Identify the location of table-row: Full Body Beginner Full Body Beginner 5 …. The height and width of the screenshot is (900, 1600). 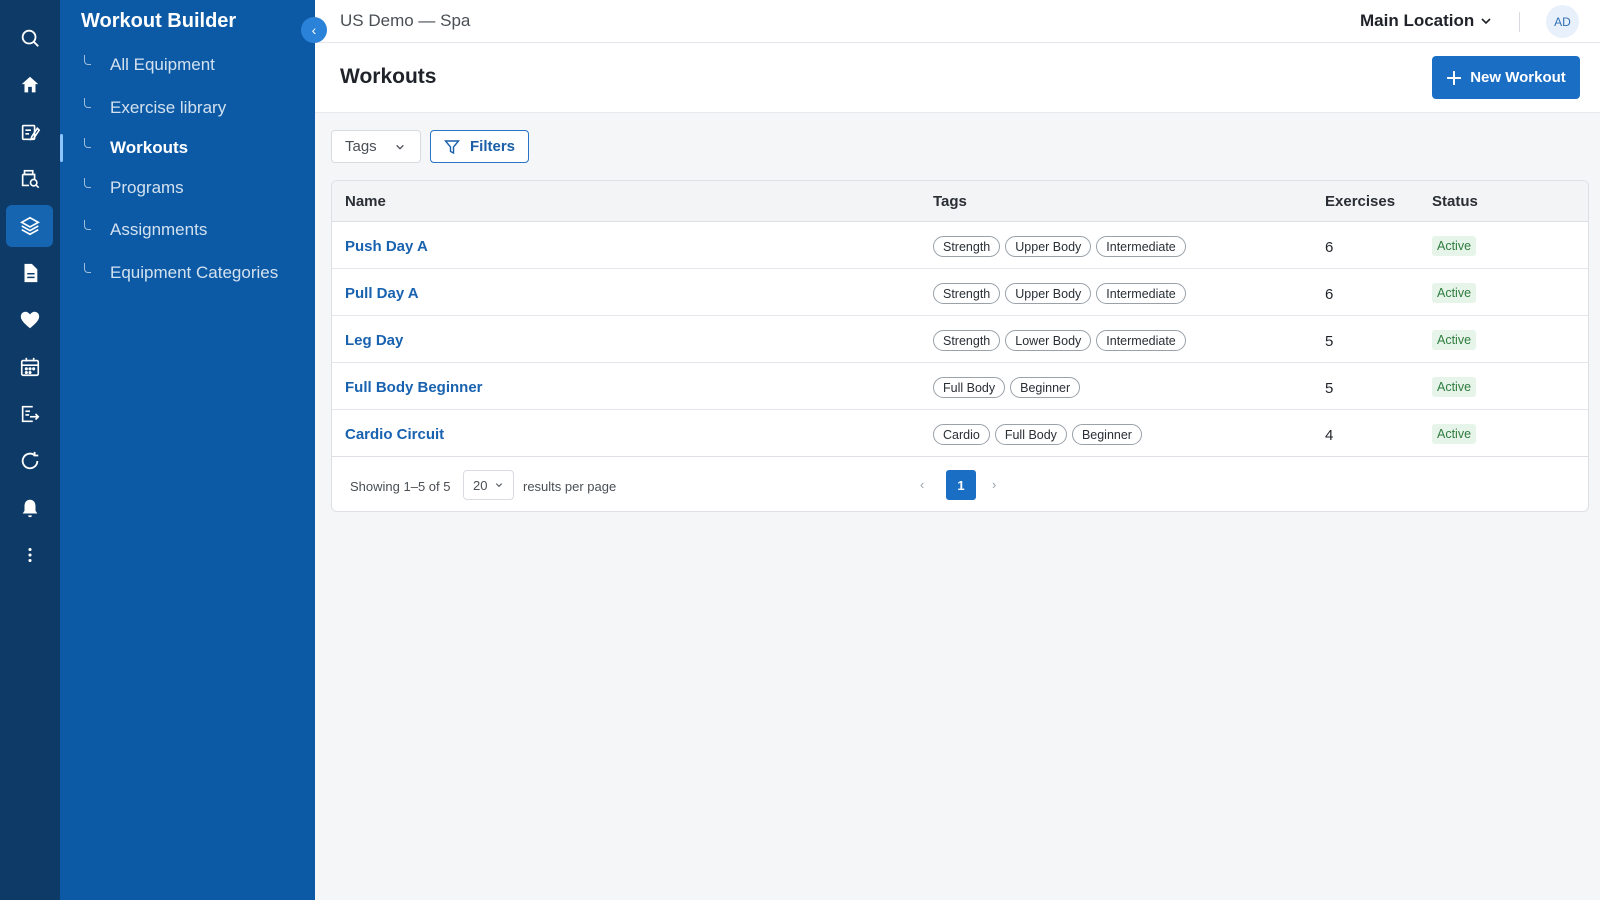
(960, 386).